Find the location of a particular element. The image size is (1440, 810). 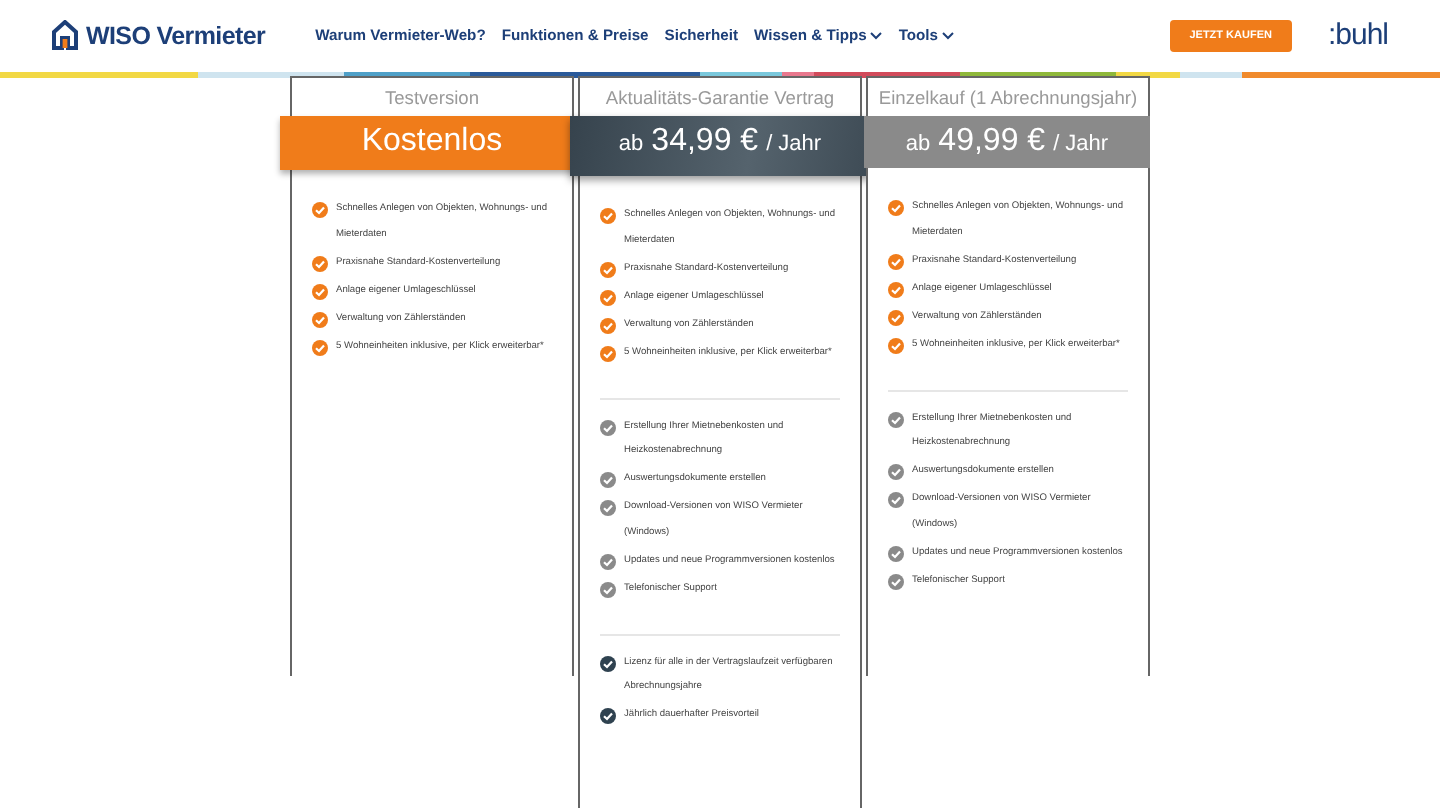

house-icon is located at coordinates (65, 35).